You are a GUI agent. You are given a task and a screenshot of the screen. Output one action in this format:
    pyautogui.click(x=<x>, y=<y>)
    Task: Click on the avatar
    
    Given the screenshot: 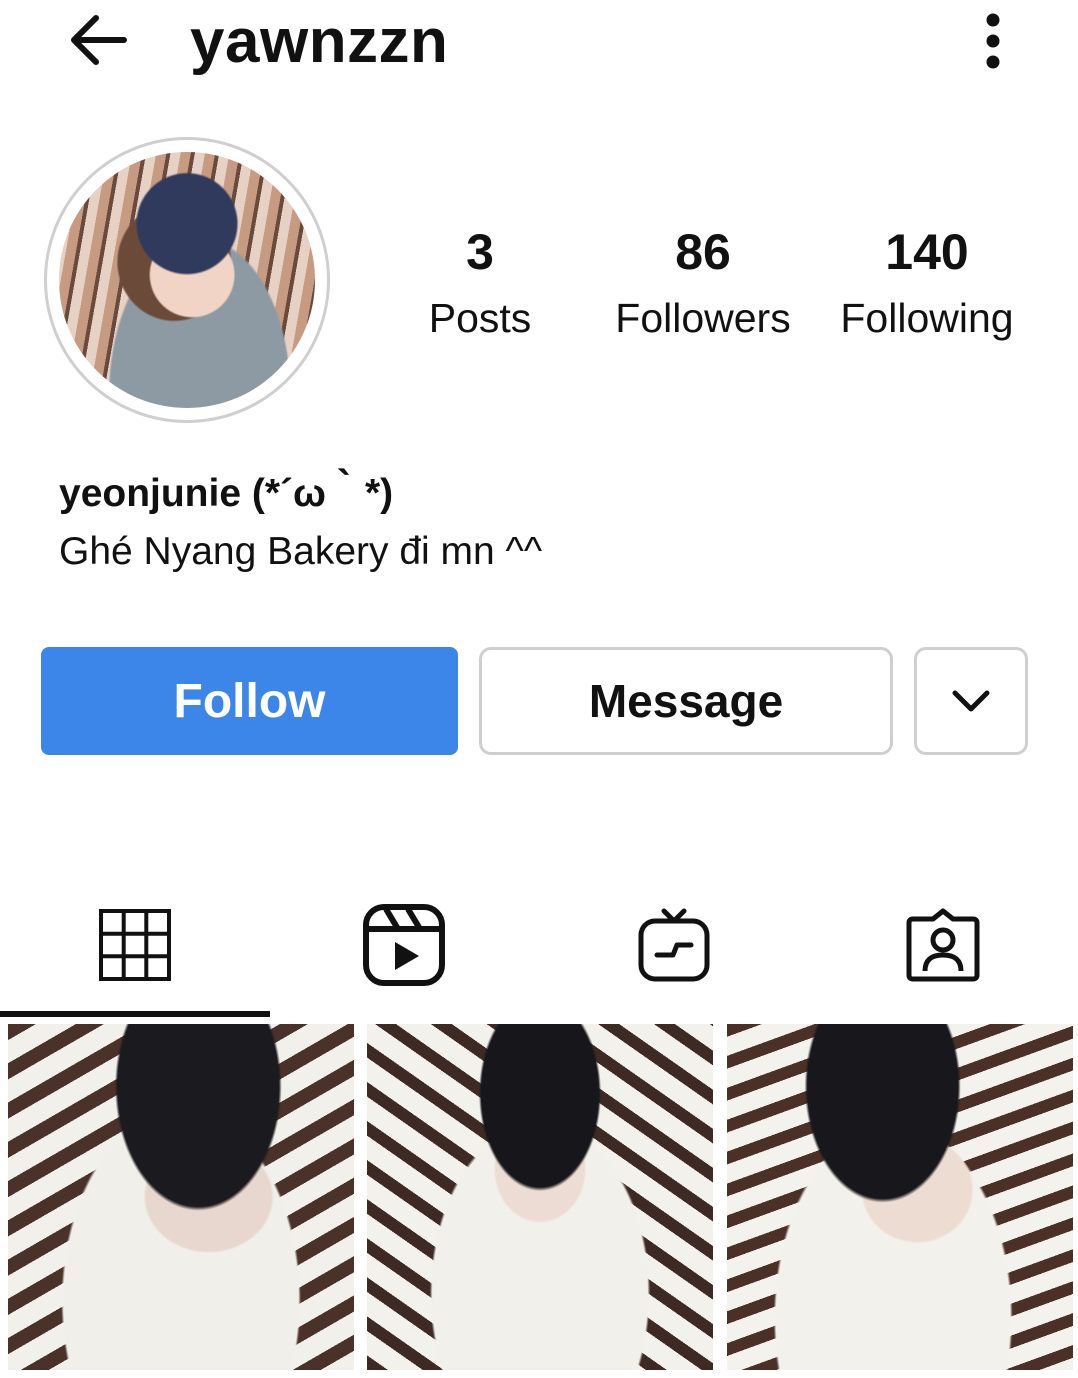 What is the action you would take?
    pyautogui.click(x=187, y=280)
    